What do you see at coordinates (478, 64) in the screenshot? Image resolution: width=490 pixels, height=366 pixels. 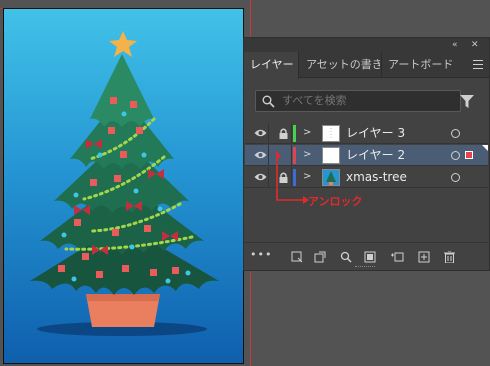 I see `hamburger-menu-icon` at bounding box center [478, 64].